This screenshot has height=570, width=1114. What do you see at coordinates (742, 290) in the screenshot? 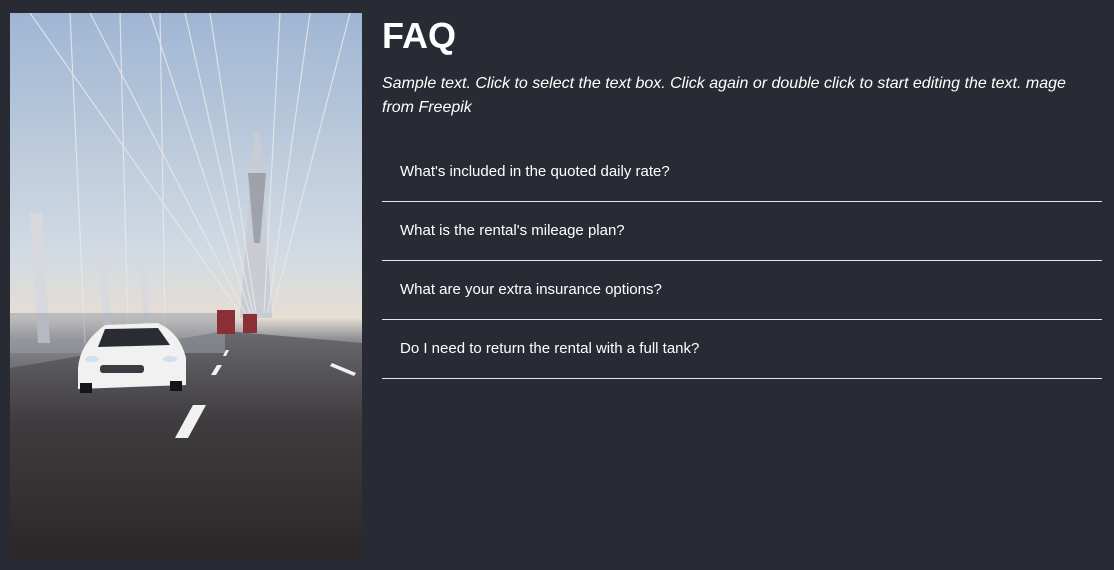
I see `faq-item-insurance-options: What are your extra insurance options?` at bounding box center [742, 290].